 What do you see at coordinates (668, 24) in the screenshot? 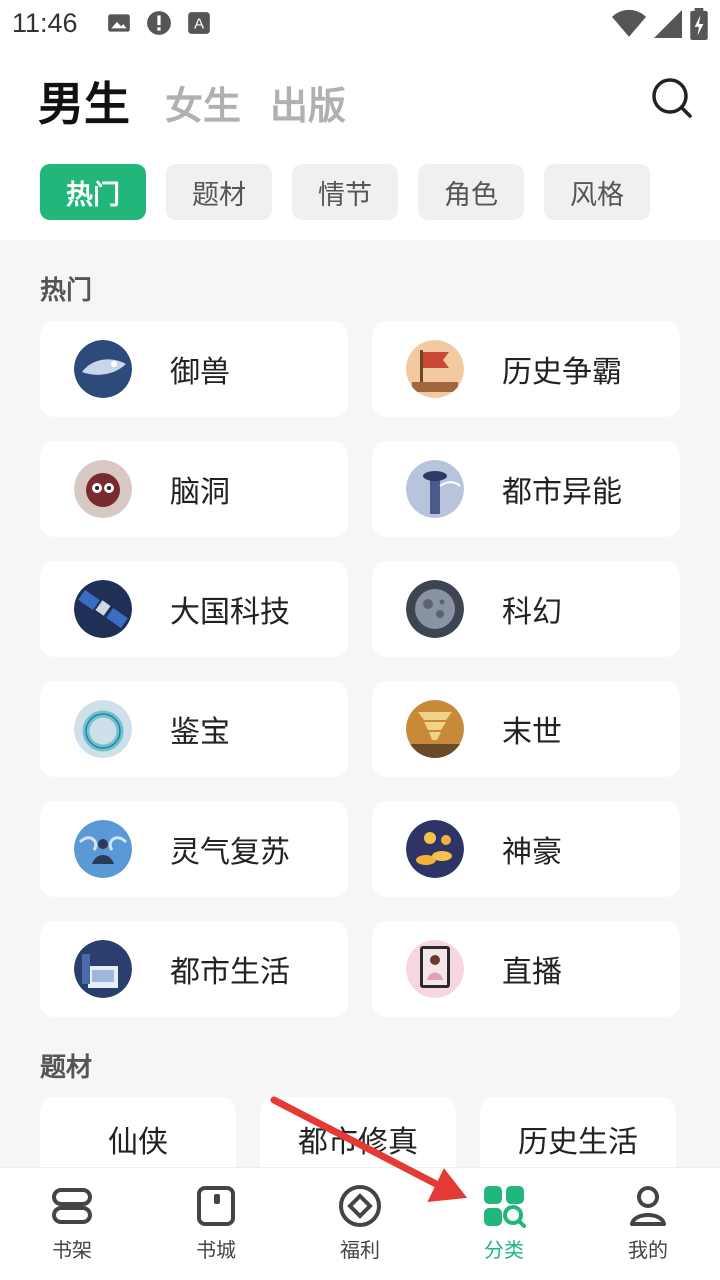
I see `signal-icon` at bounding box center [668, 24].